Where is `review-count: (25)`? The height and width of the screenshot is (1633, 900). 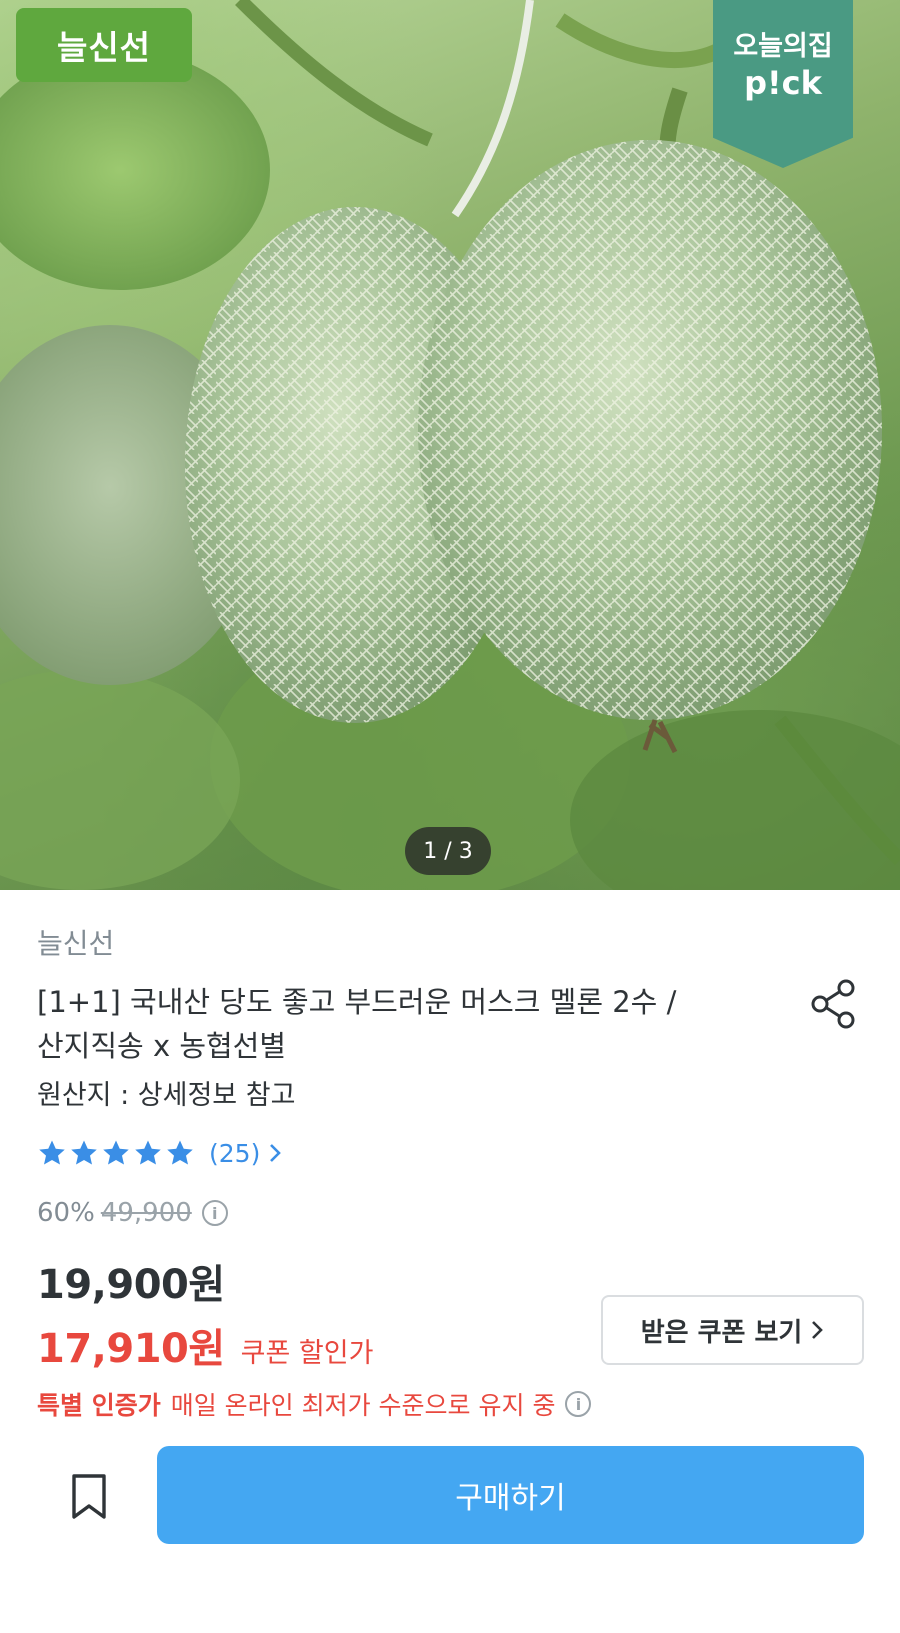 review-count: (25) is located at coordinates (235, 1153).